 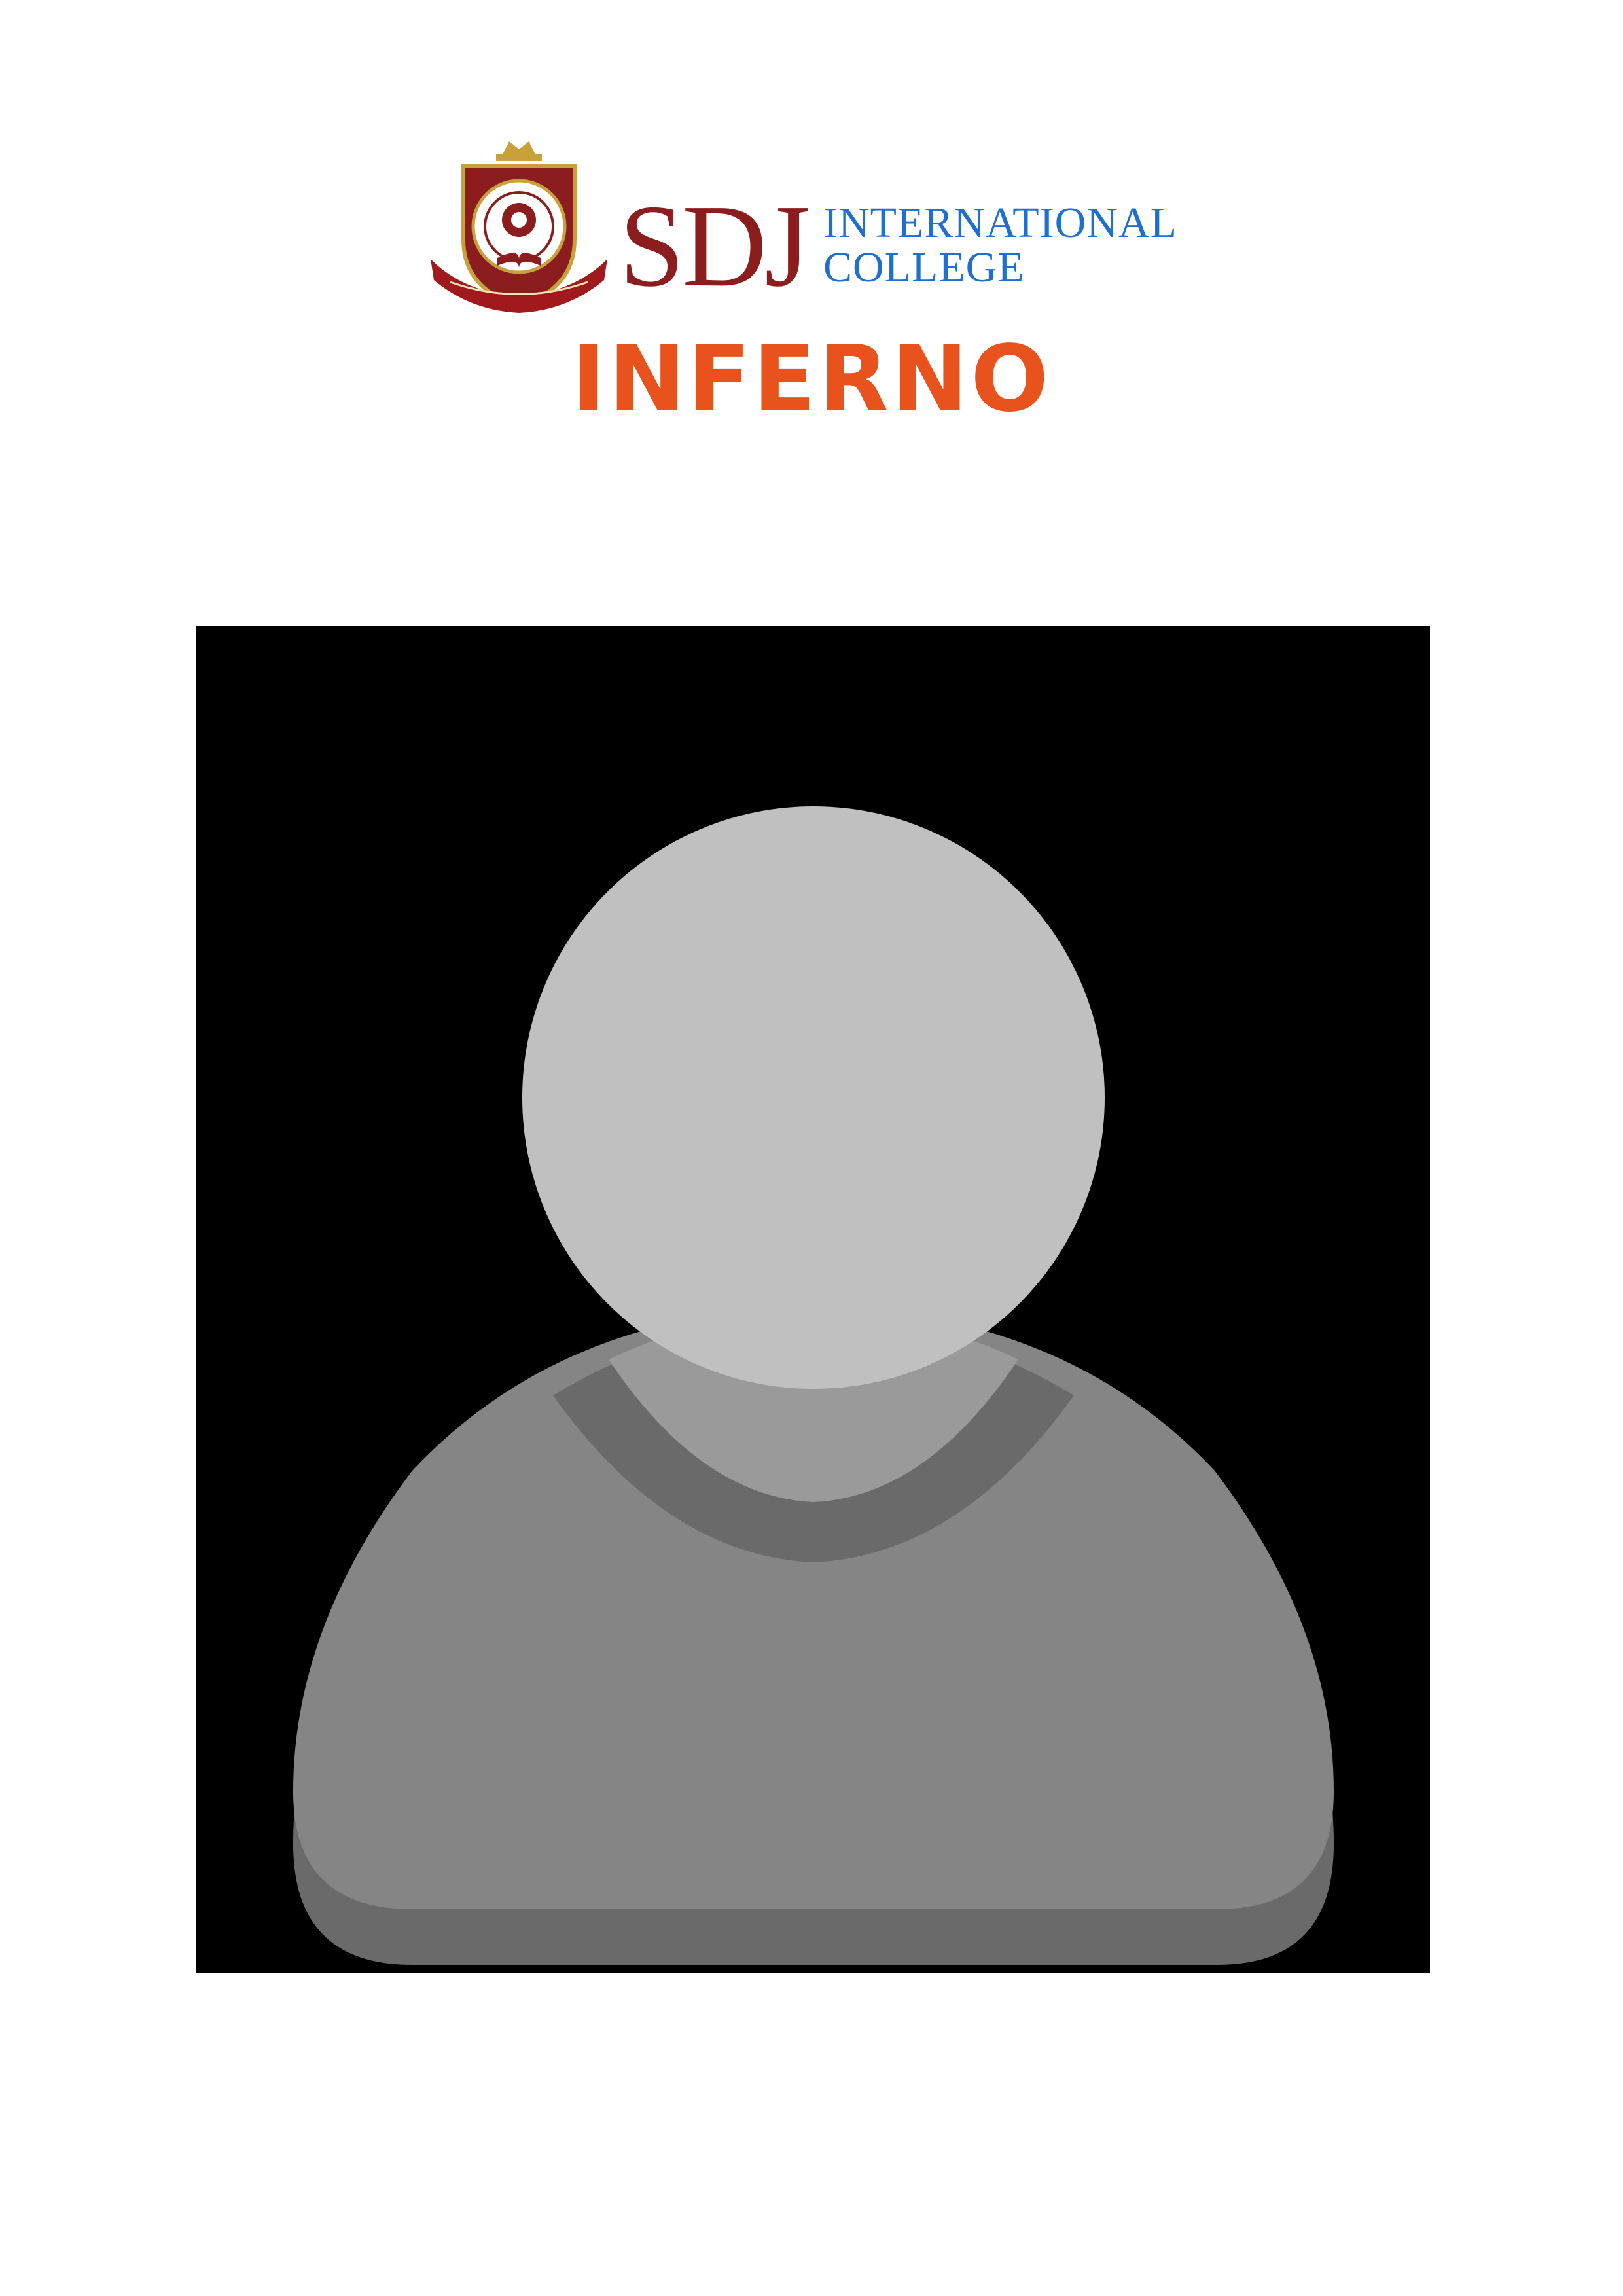 What do you see at coordinates (924, 267) in the screenshot?
I see `brand-name-line-2: COLLEGE` at bounding box center [924, 267].